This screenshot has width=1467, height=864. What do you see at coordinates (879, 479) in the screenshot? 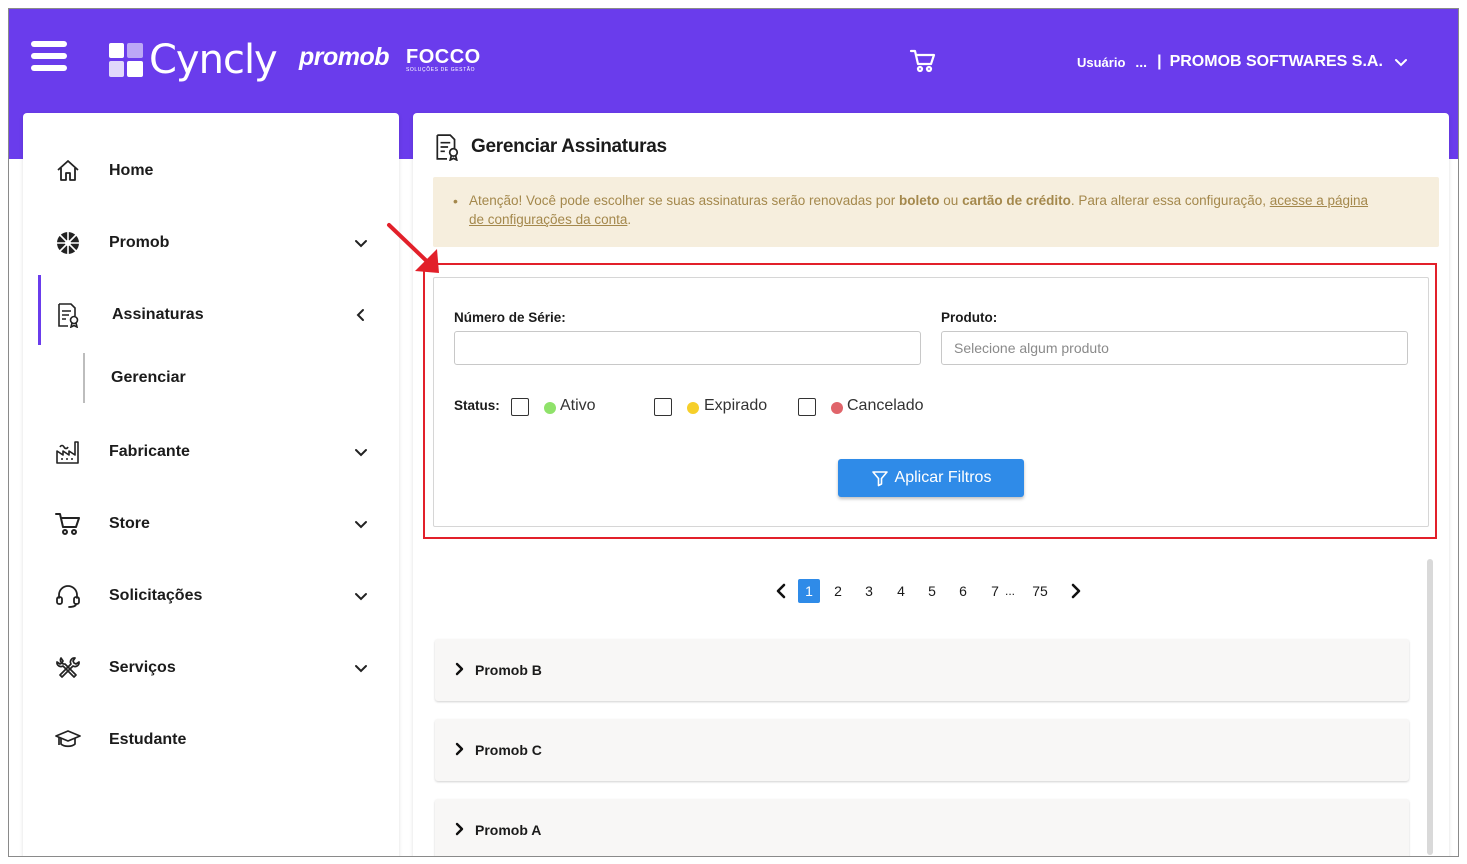
I see `filter-icon` at bounding box center [879, 479].